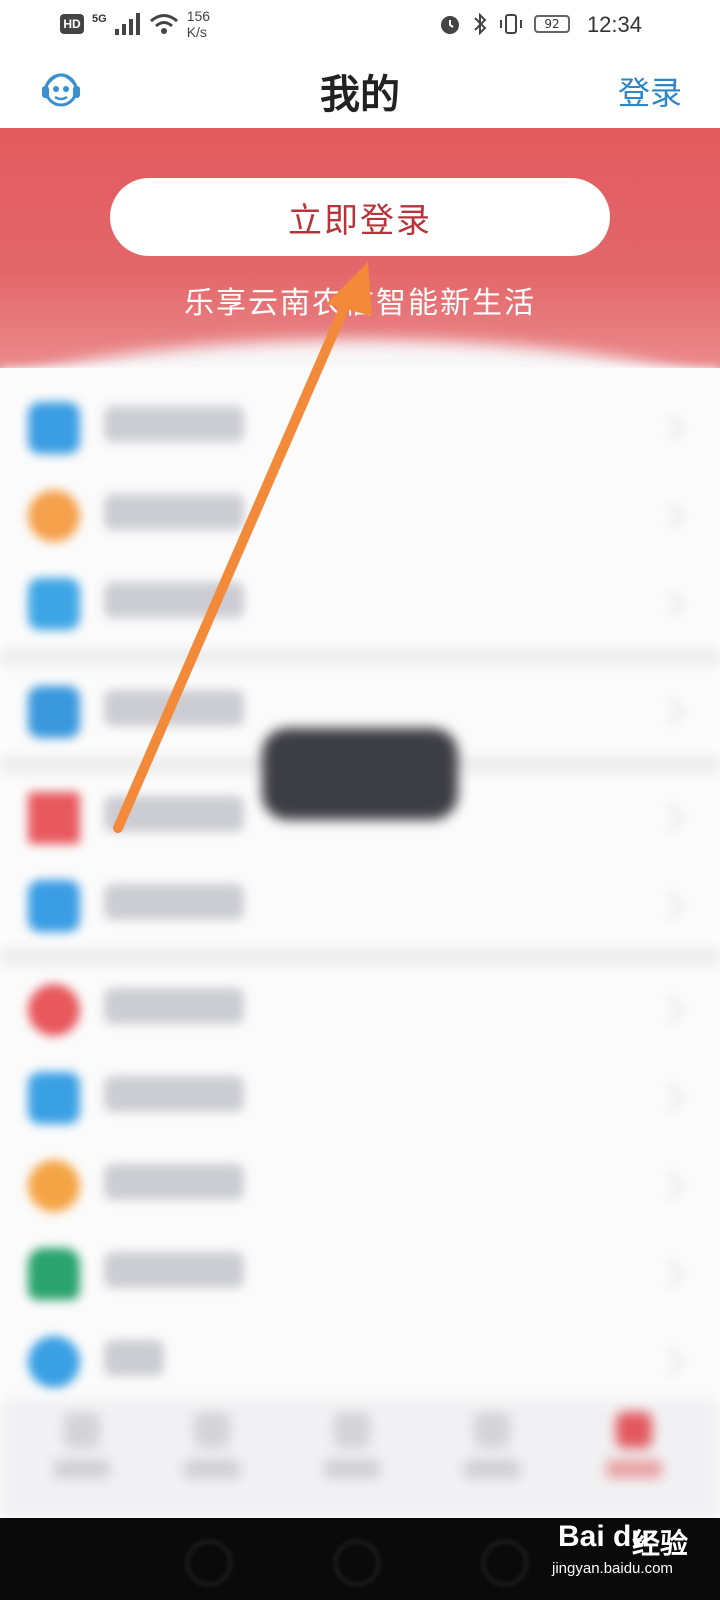 The image size is (720, 1600). Describe the element at coordinates (492, 1452) in the screenshot. I see `tab-discover` at that location.